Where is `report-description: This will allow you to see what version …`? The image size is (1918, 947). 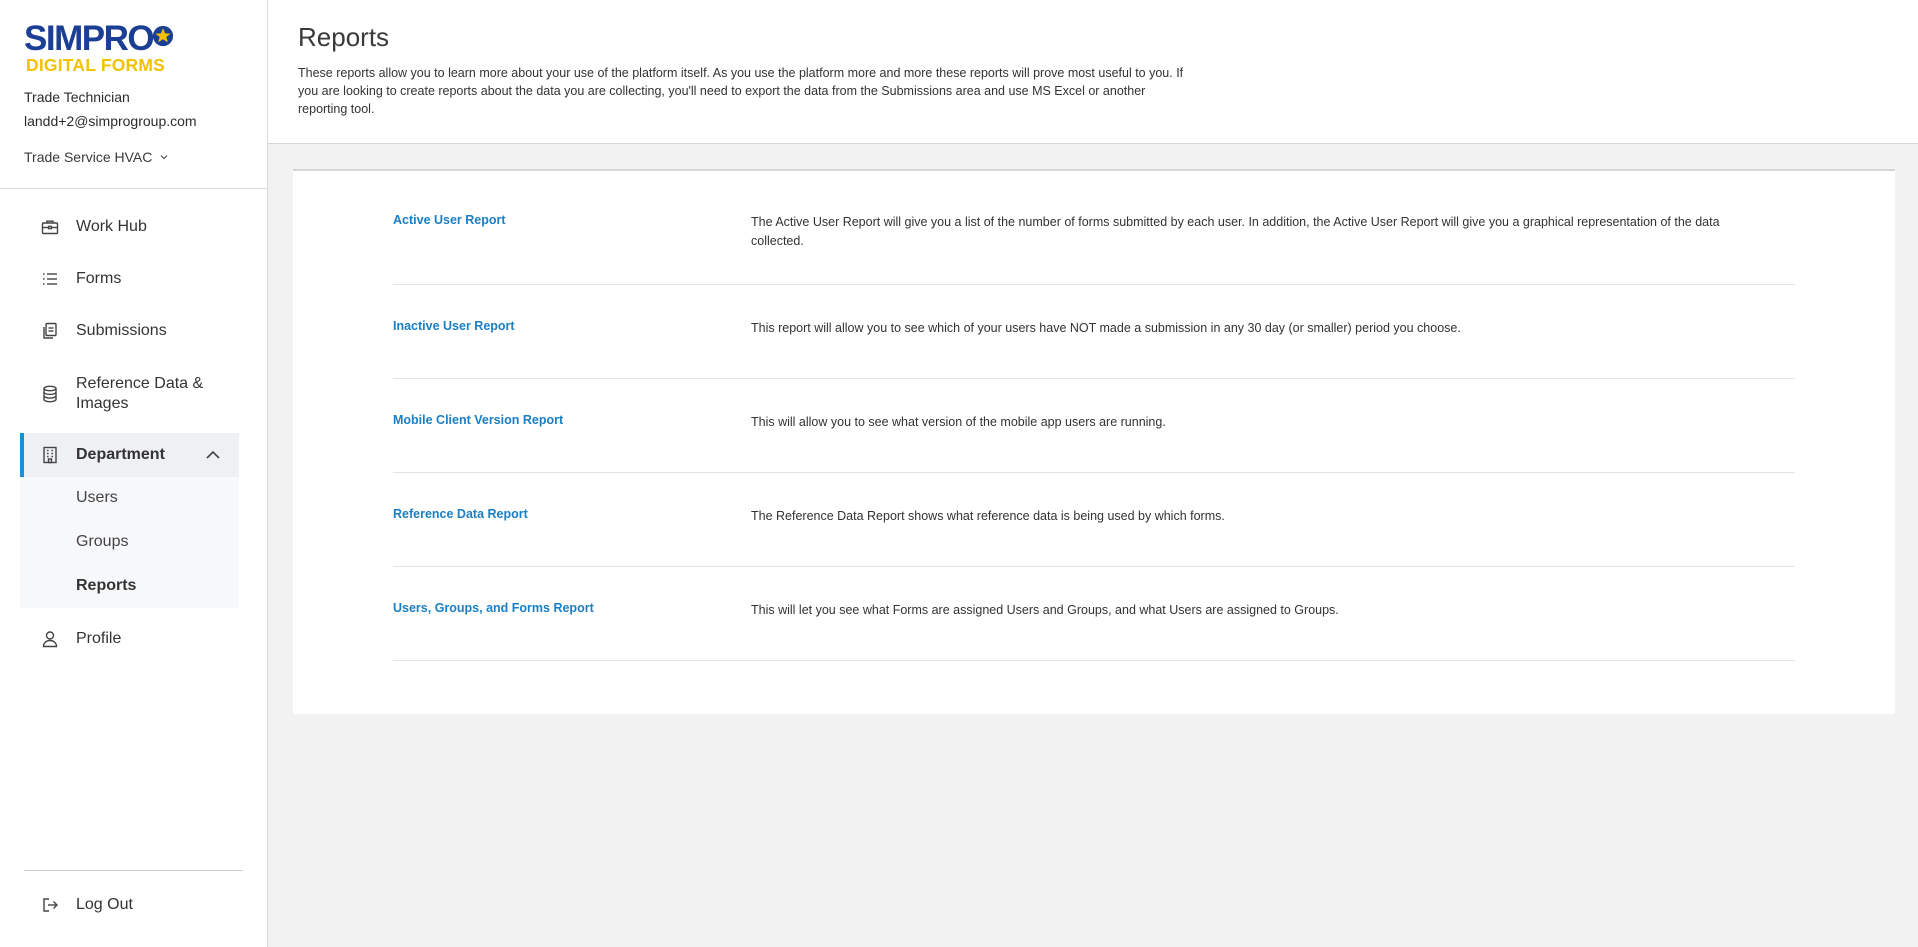 report-description: This will allow you to see what version … is located at coordinates (958, 422).